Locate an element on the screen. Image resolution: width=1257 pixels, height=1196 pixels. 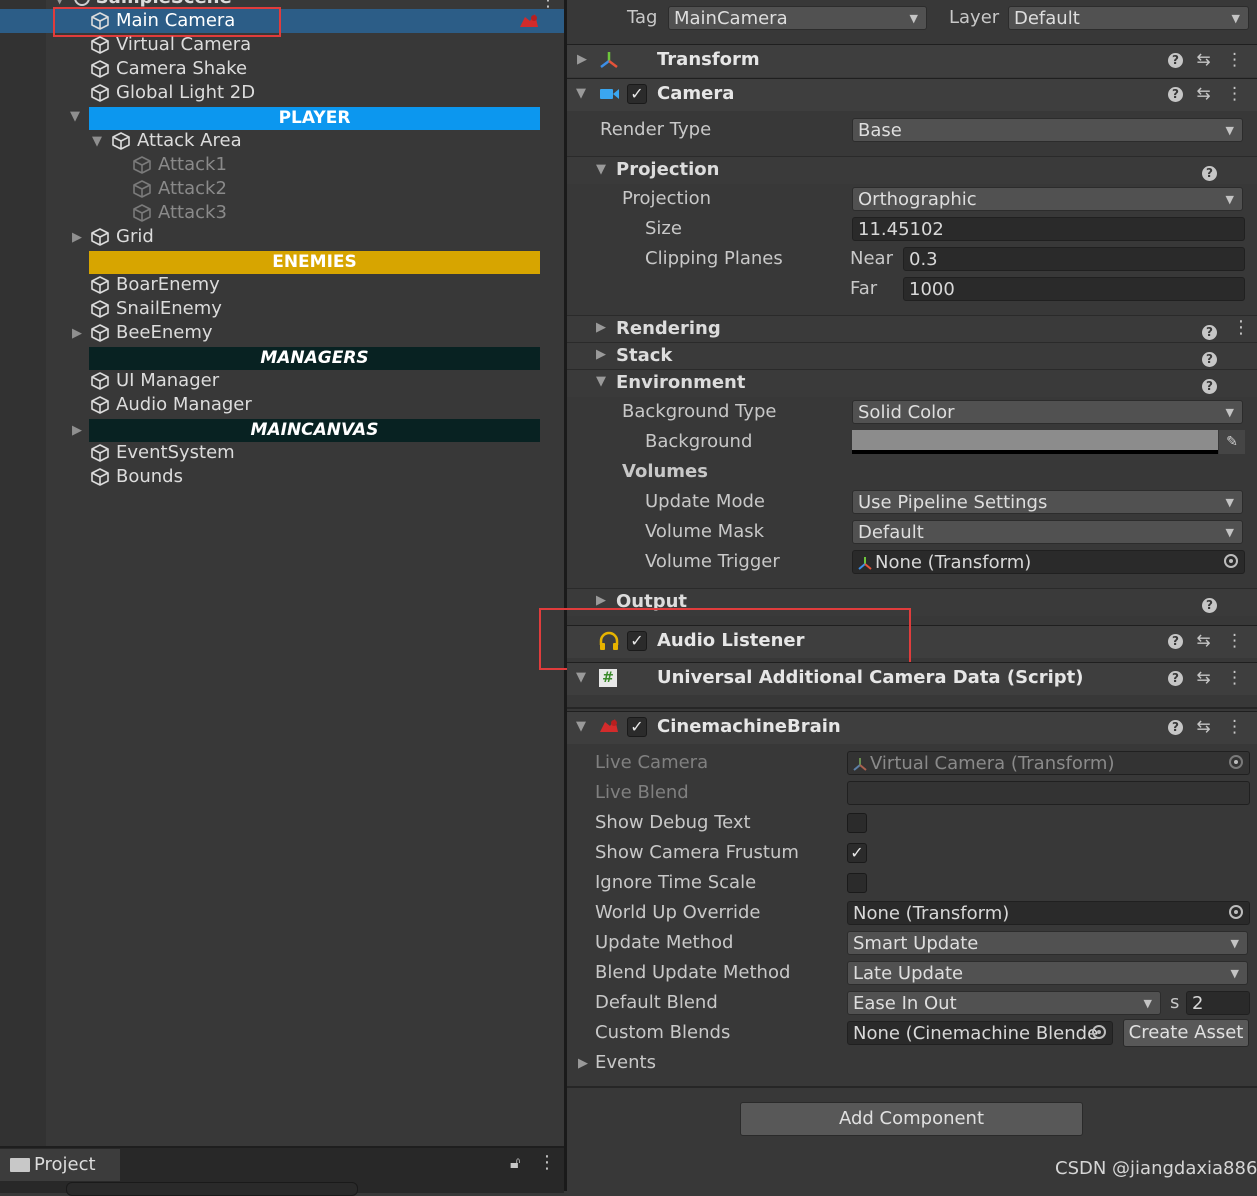
update-method-label: Update Method is located at coordinates (664, 942).